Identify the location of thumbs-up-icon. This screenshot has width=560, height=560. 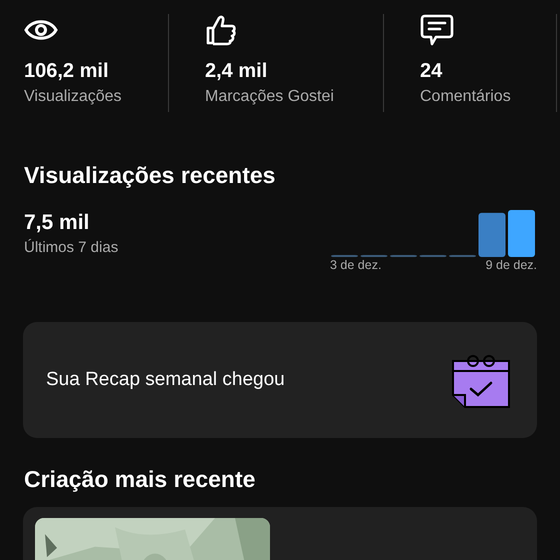
(221, 30).